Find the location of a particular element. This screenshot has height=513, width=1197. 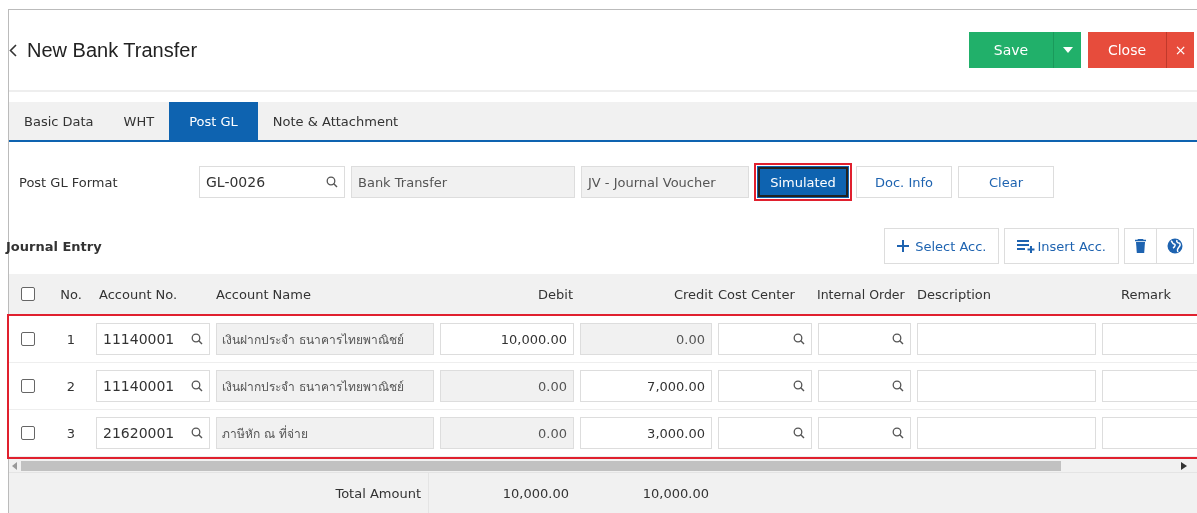

globe-button is located at coordinates (1175, 246).